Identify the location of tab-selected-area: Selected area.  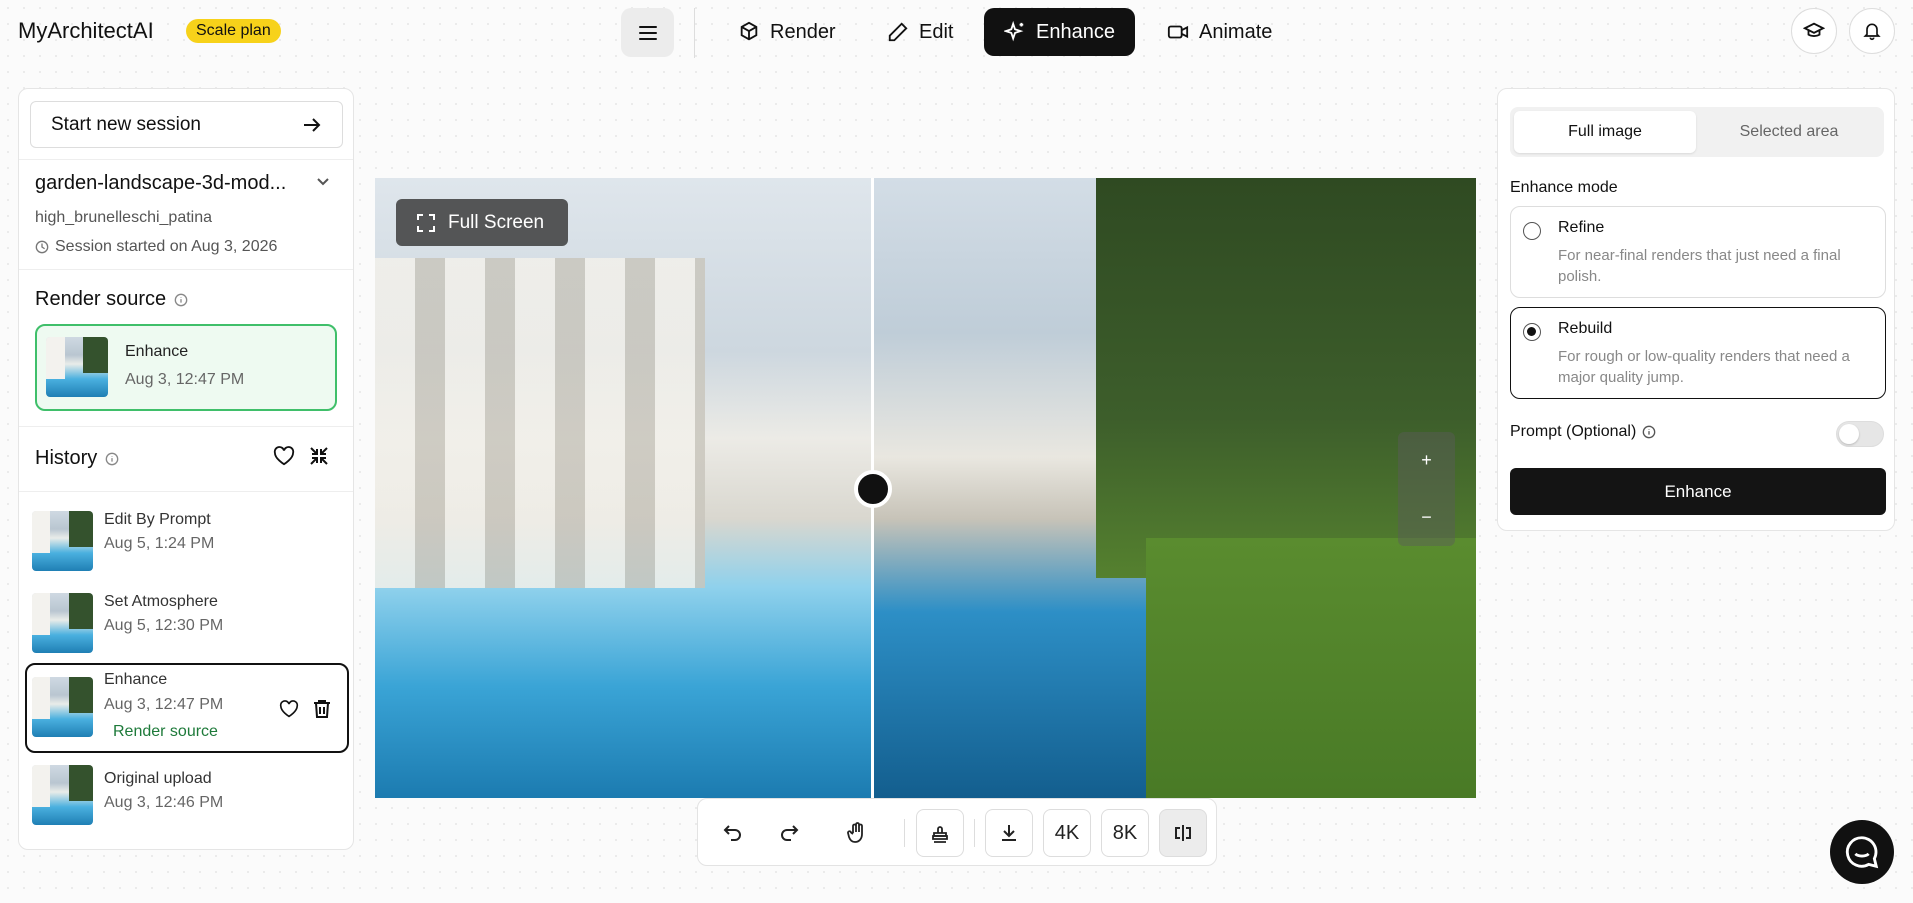
(1789, 132).